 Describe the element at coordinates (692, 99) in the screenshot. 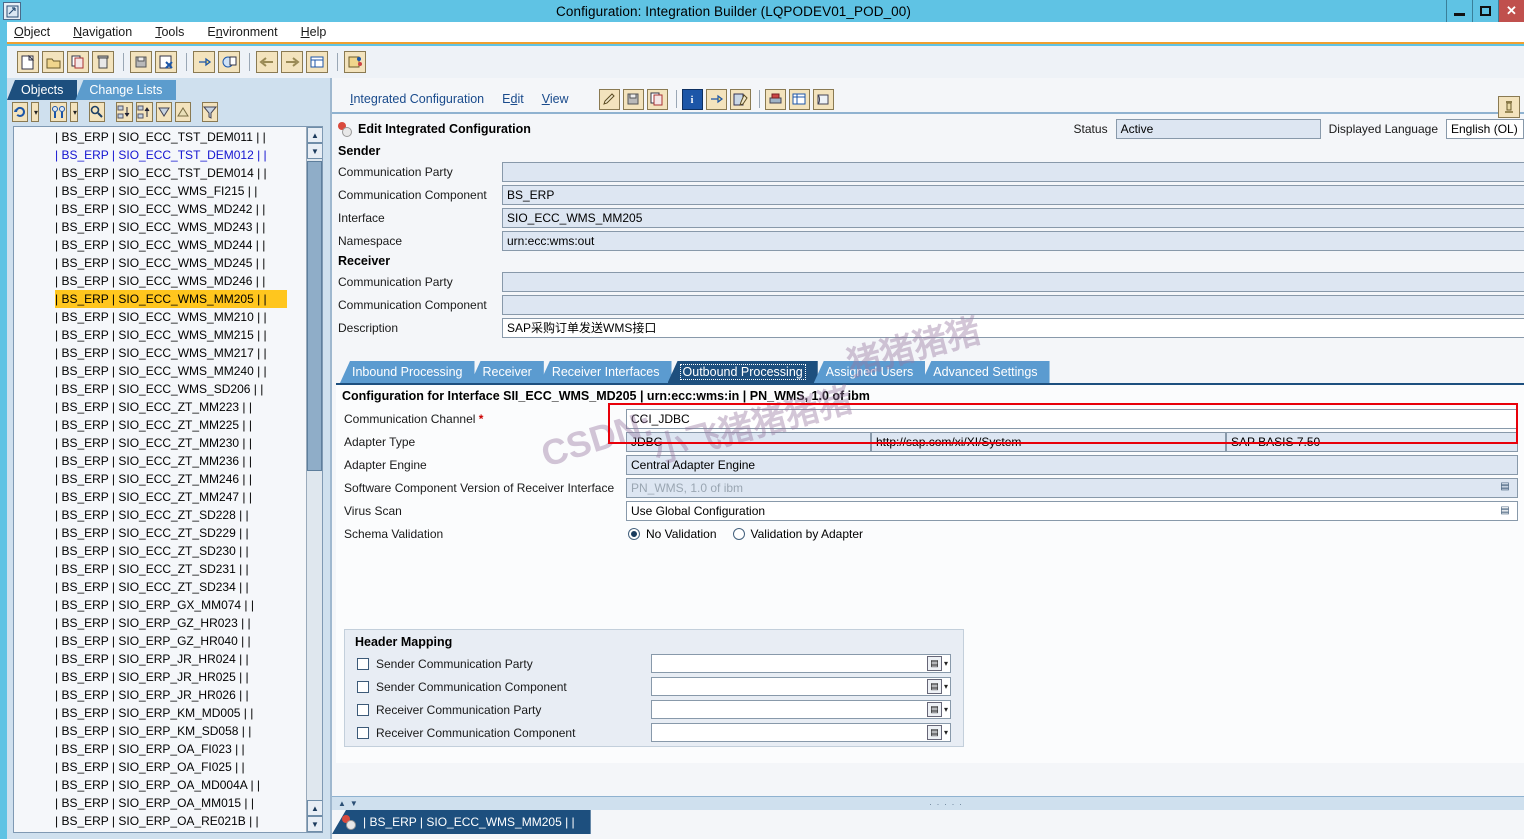

I see `info-icon: i` at that location.